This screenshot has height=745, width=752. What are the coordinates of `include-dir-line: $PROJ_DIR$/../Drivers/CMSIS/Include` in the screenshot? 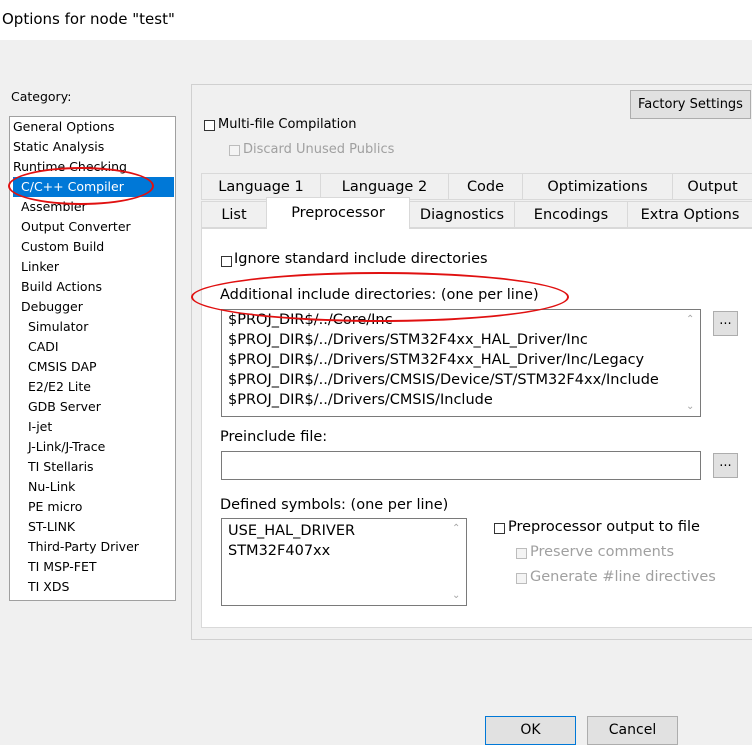 It's located at (360, 400).